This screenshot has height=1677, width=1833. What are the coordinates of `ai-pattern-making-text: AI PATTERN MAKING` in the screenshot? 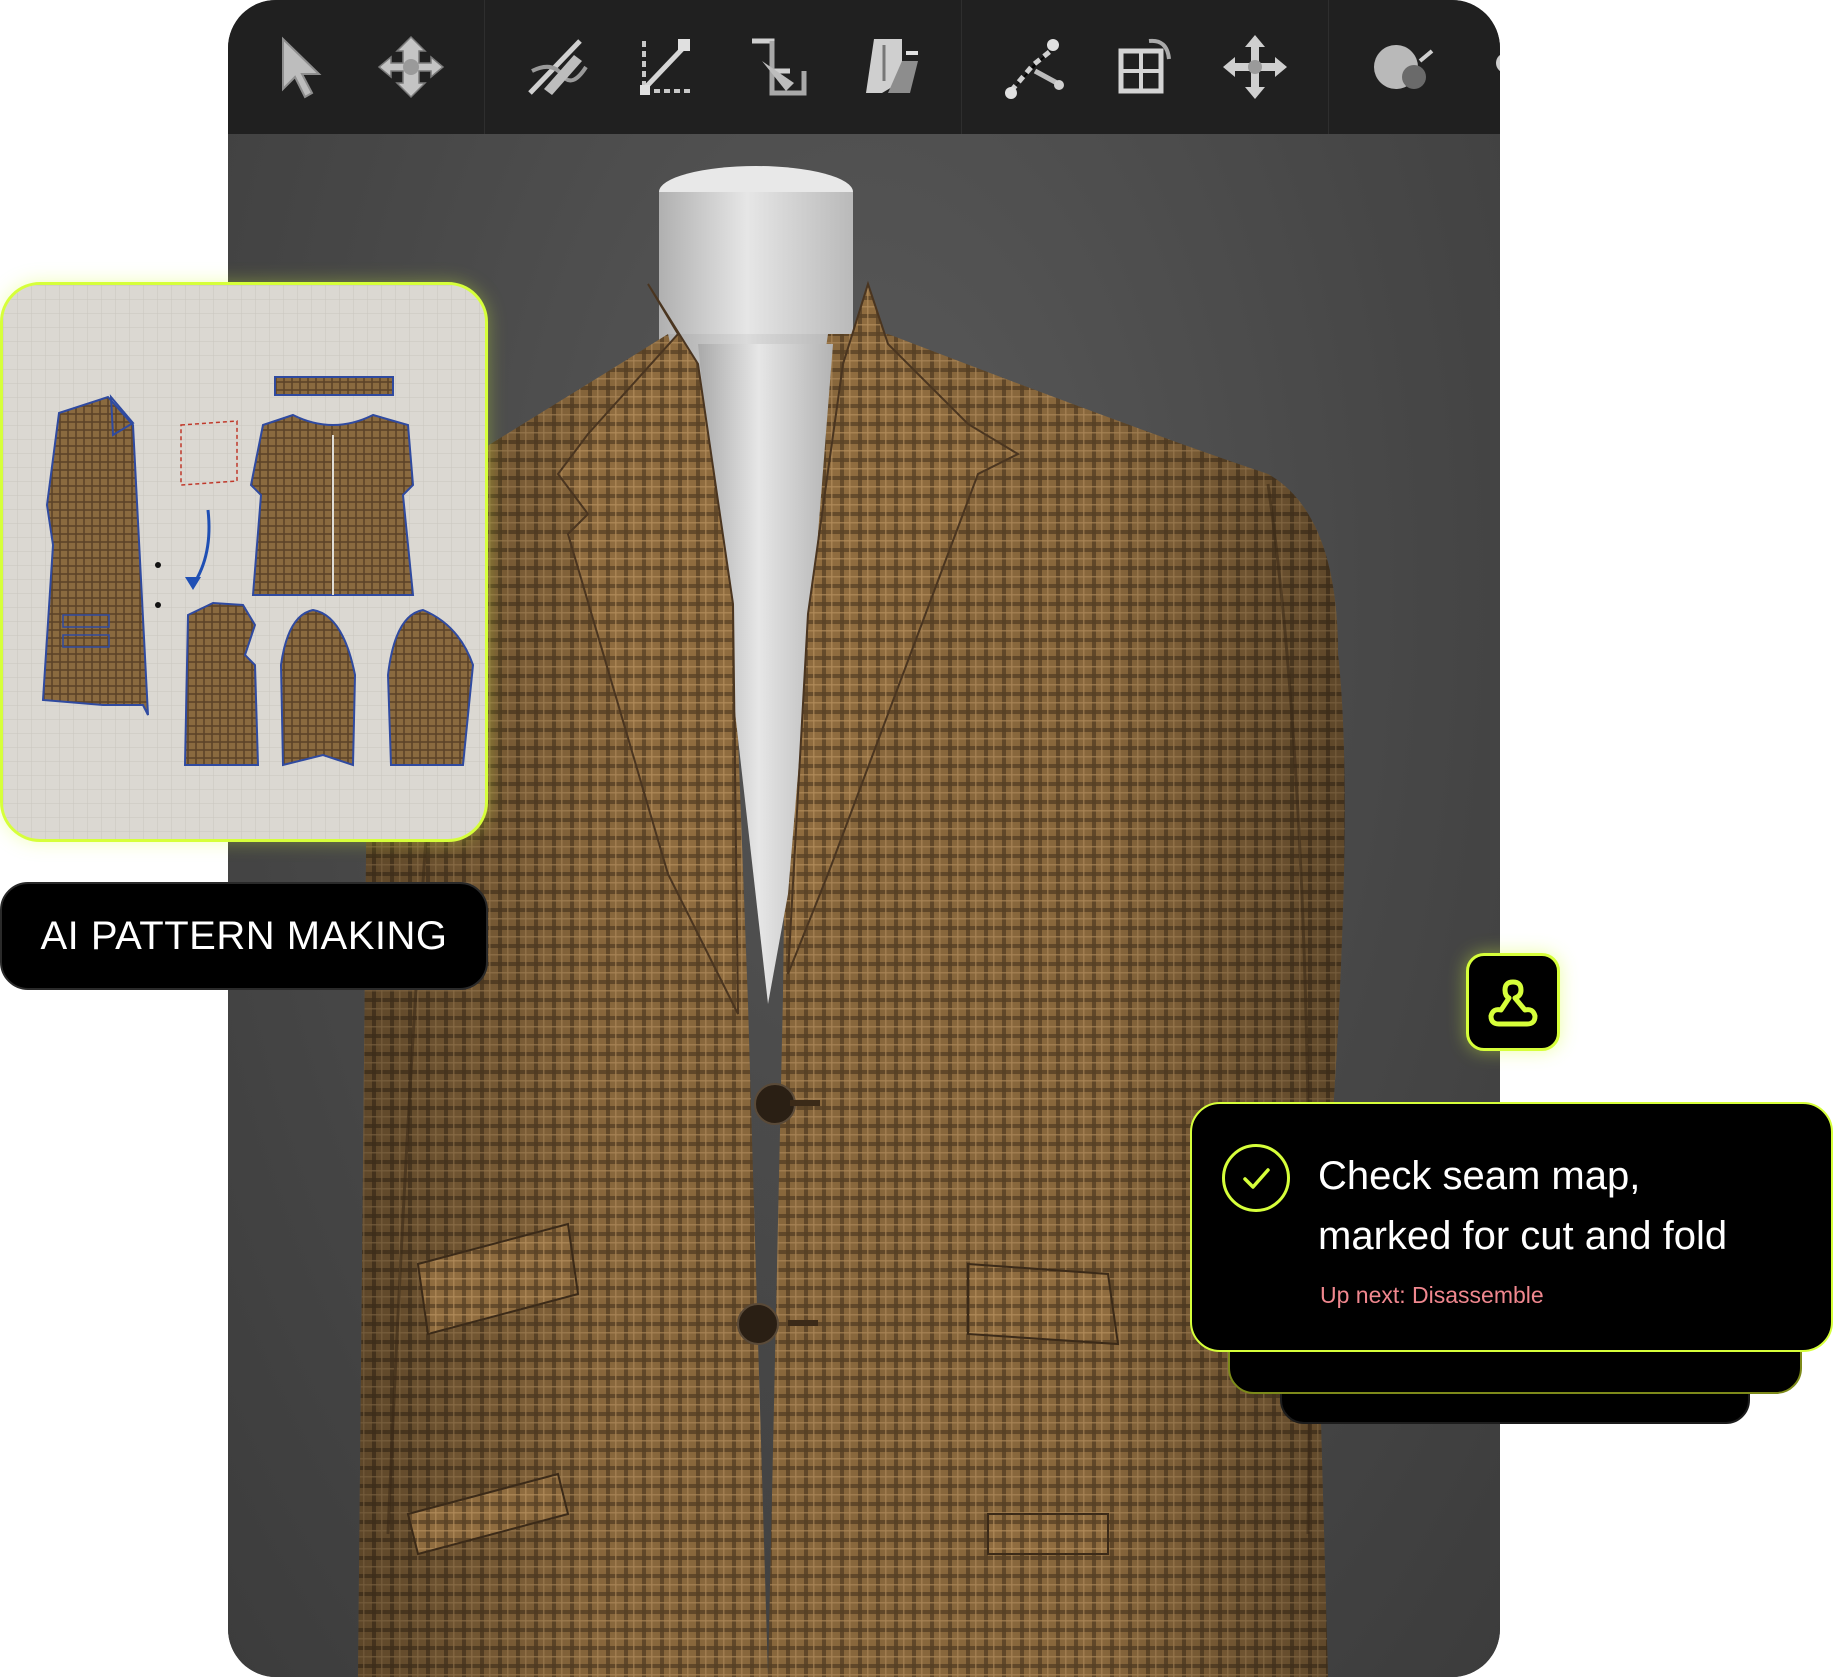 It's located at (244, 935).